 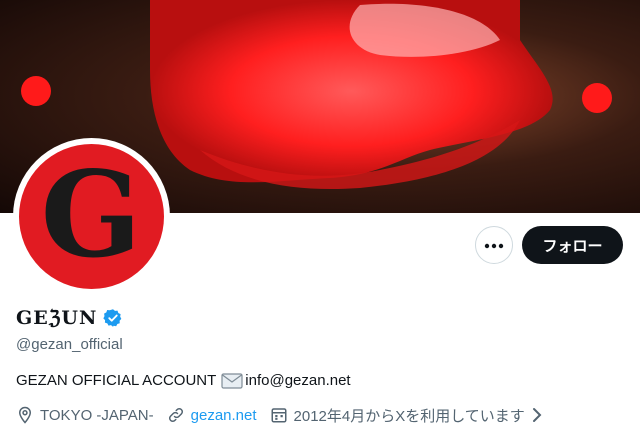 What do you see at coordinates (409, 416) in the screenshot?
I see `joined-text: 2012年4月からXを利用しています` at bounding box center [409, 416].